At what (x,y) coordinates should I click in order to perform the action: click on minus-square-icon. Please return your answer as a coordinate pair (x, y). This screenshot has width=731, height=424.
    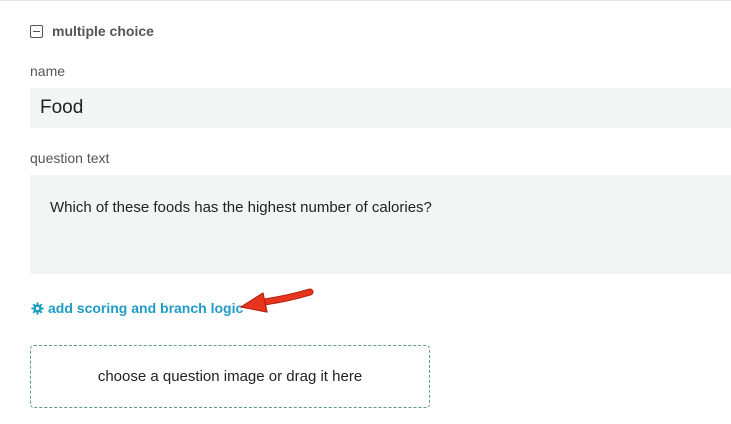
    Looking at the image, I should click on (36, 31).